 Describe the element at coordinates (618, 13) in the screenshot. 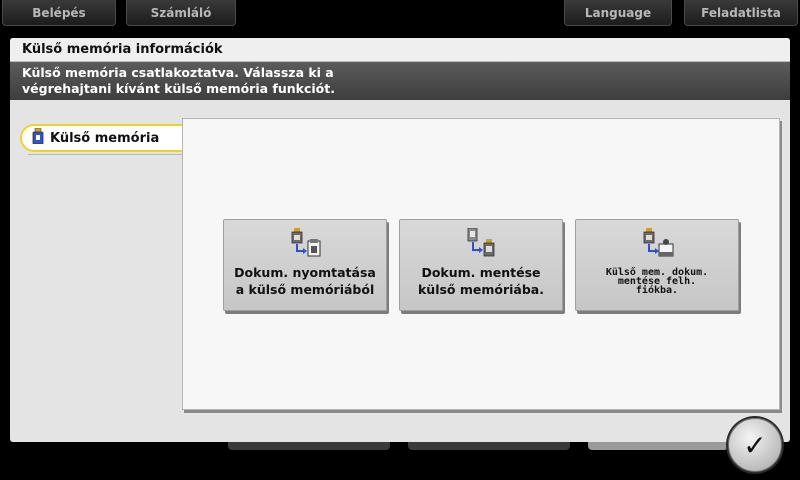

I see `language-button: Language` at that location.